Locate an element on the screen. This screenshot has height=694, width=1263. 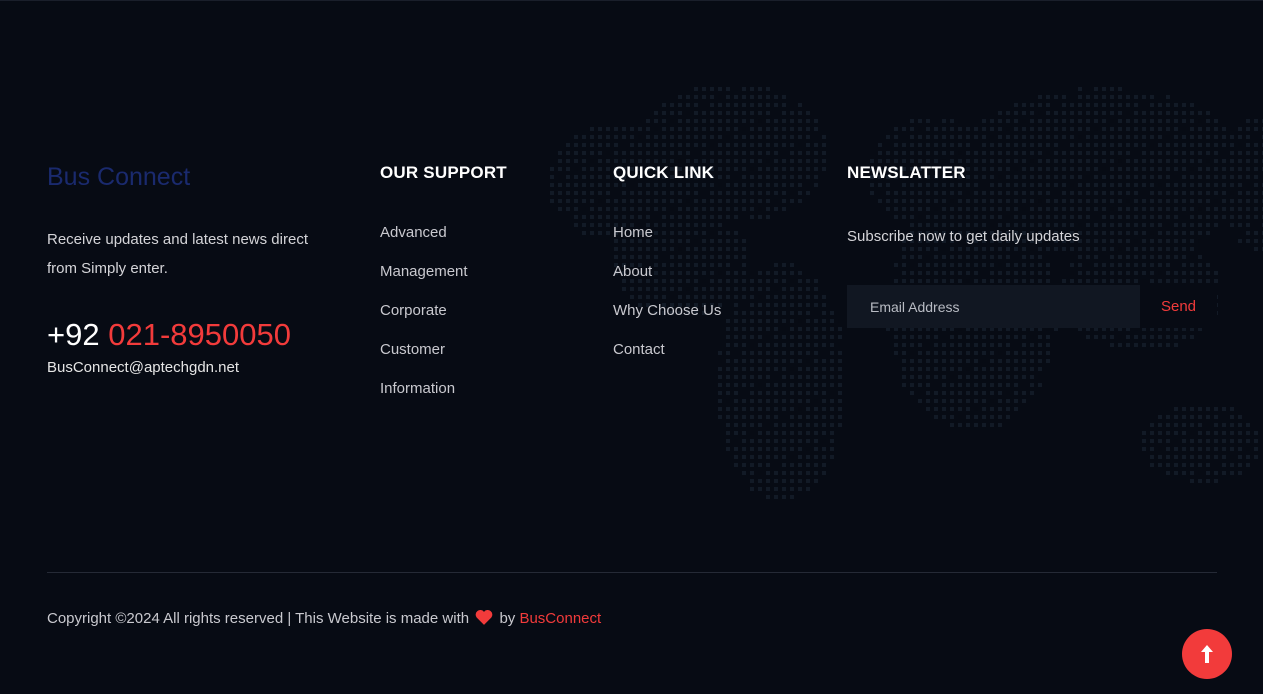
support-link-corporate: Corporate is located at coordinates (480, 311).